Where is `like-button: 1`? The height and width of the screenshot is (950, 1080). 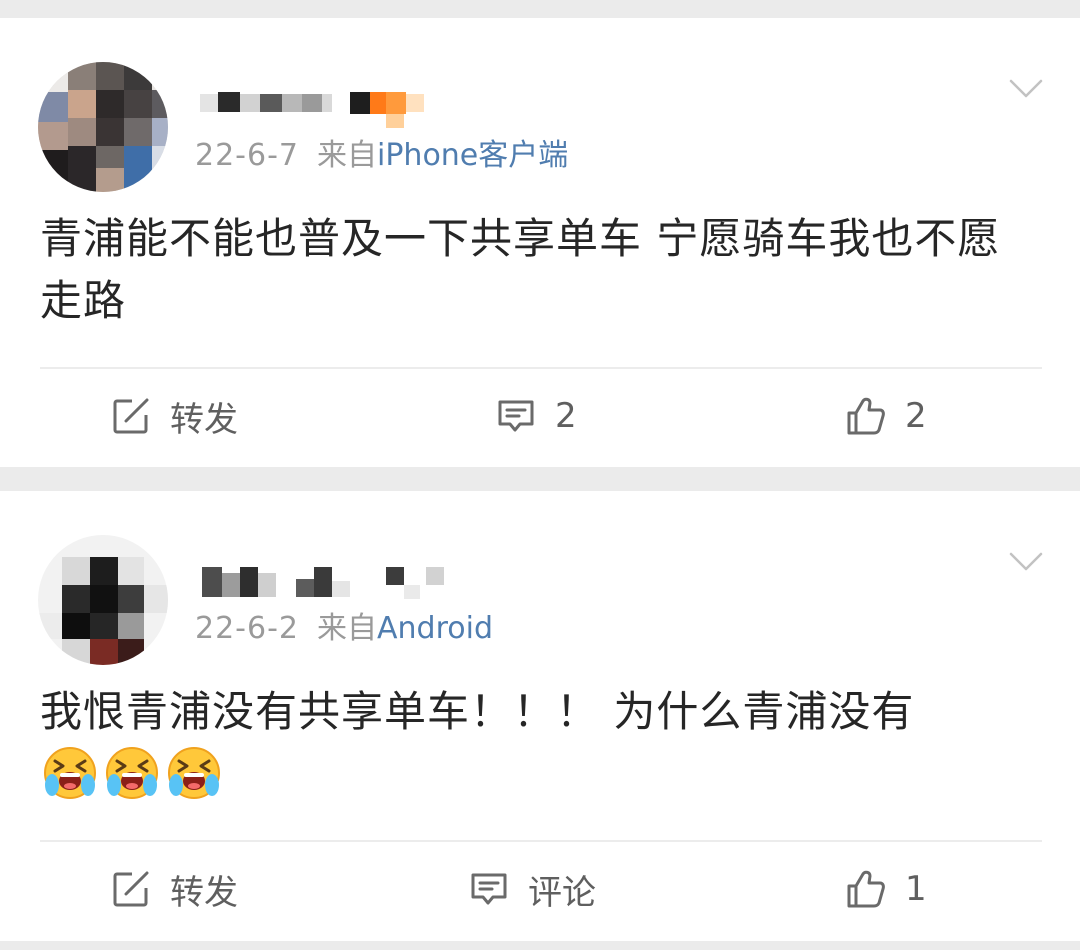
like-button: 1 is located at coordinates (886, 889).